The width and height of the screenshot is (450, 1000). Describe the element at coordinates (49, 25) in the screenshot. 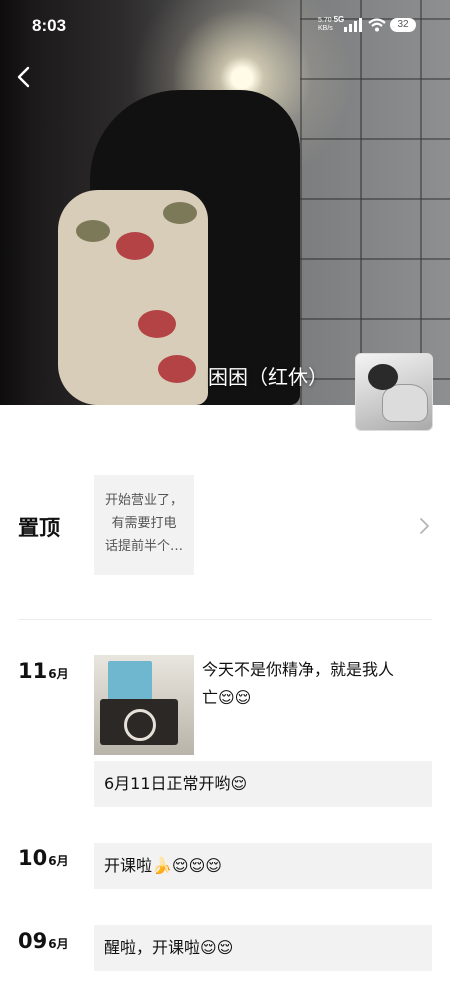

I see `status-time: 8:03` at that location.